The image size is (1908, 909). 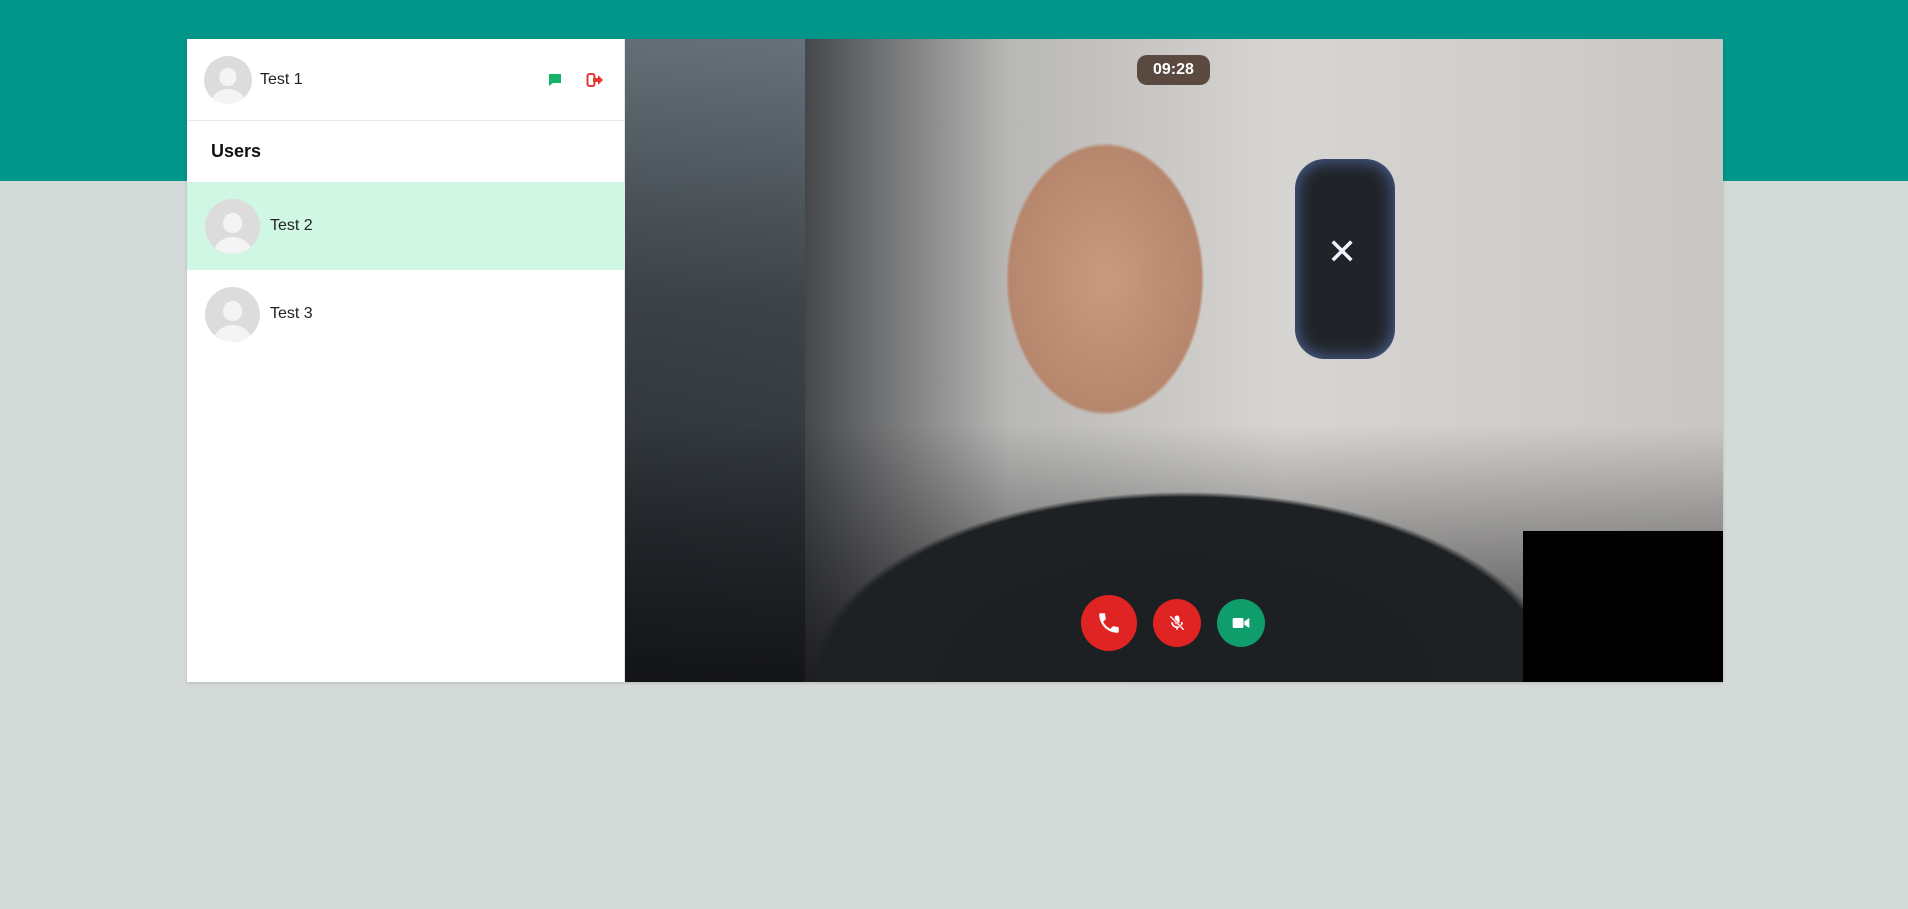 I want to click on call-controls, so click(x=1173, y=623).